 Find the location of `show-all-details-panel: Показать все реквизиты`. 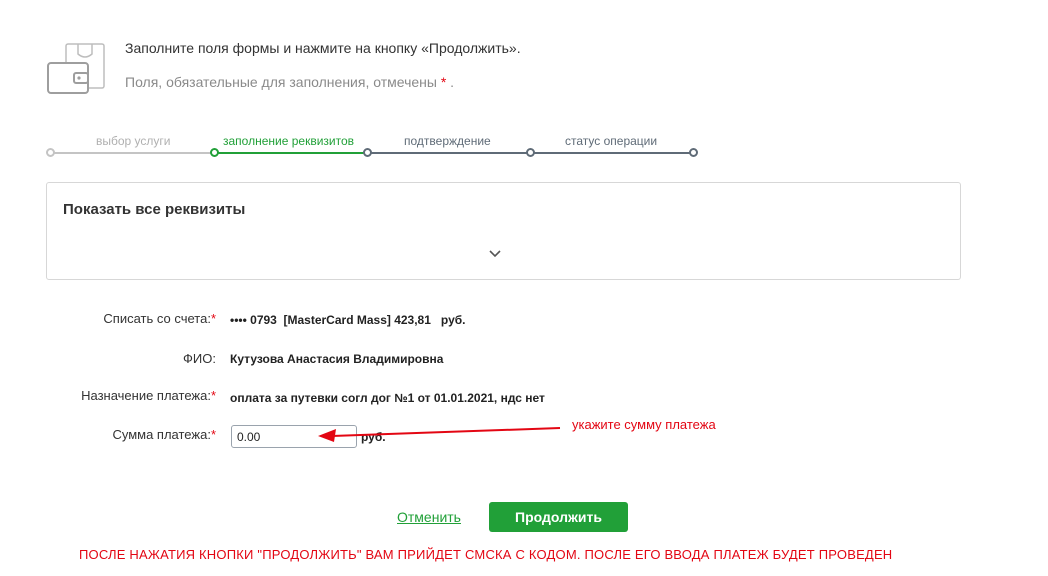

show-all-details-panel: Показать все реквизиты is located at coordinates (503, 231).